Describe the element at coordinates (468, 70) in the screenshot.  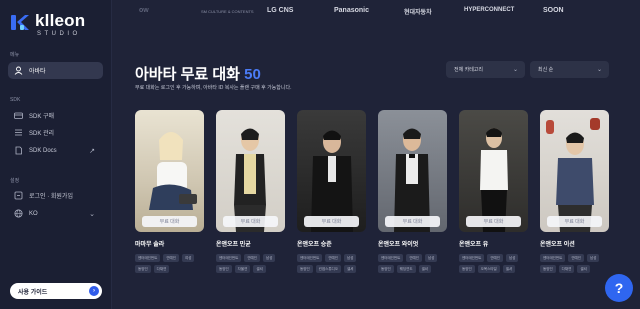
I see `category-select-value: 전체 카테고리` at that location.